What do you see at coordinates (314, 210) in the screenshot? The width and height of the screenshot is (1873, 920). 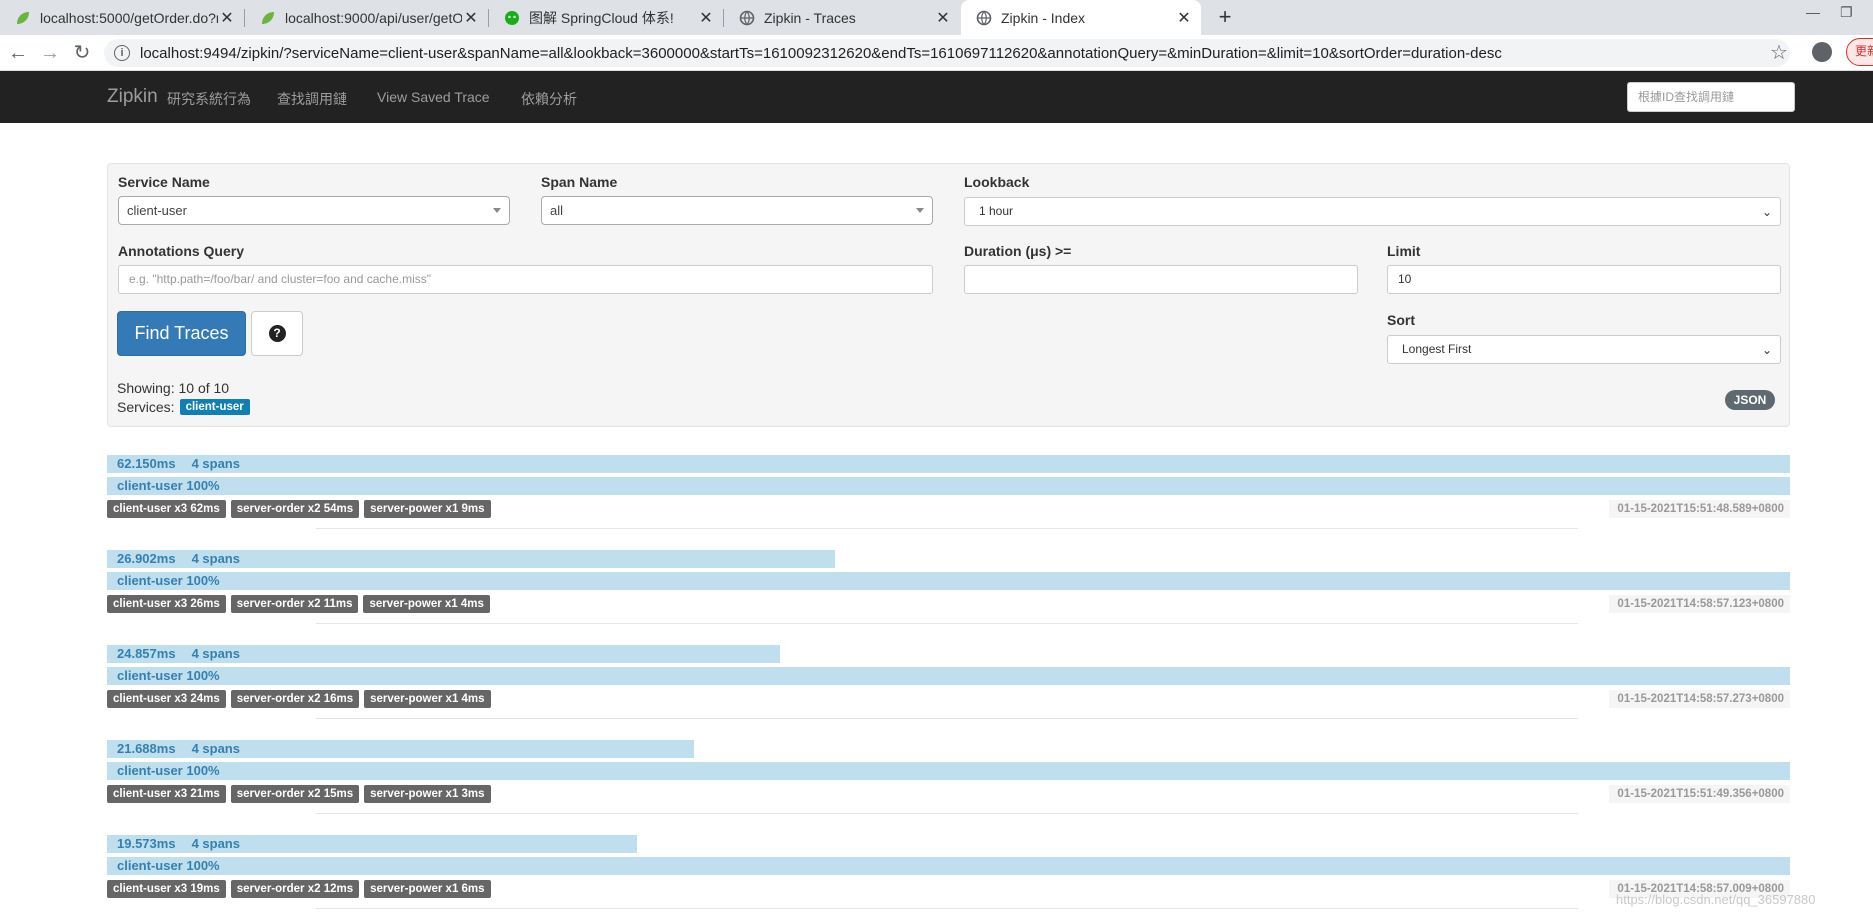 I see `service-name-select: client-user` at bounding box center [314, 210].